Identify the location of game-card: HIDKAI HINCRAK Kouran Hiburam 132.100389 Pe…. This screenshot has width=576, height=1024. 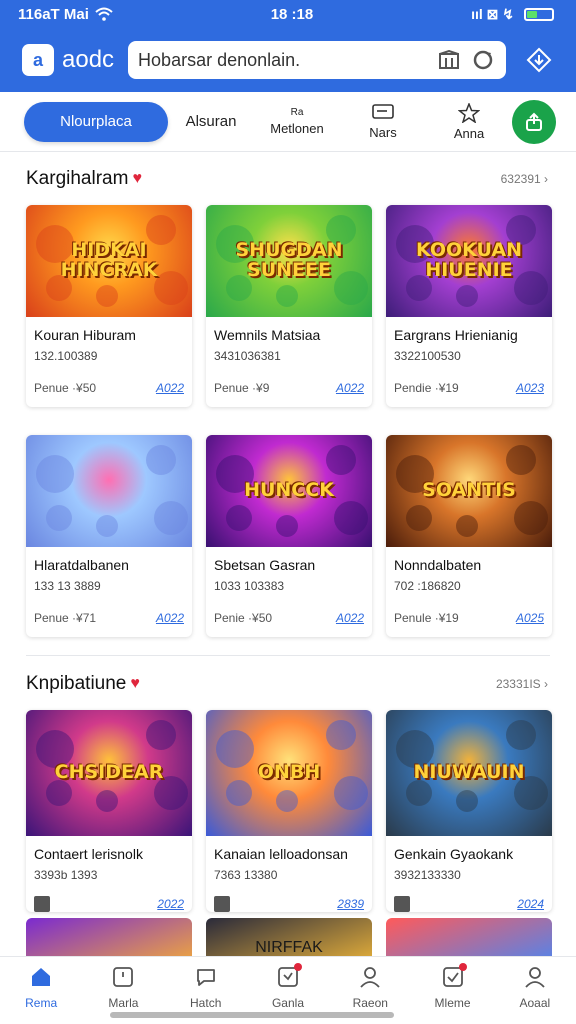
(109, 306).